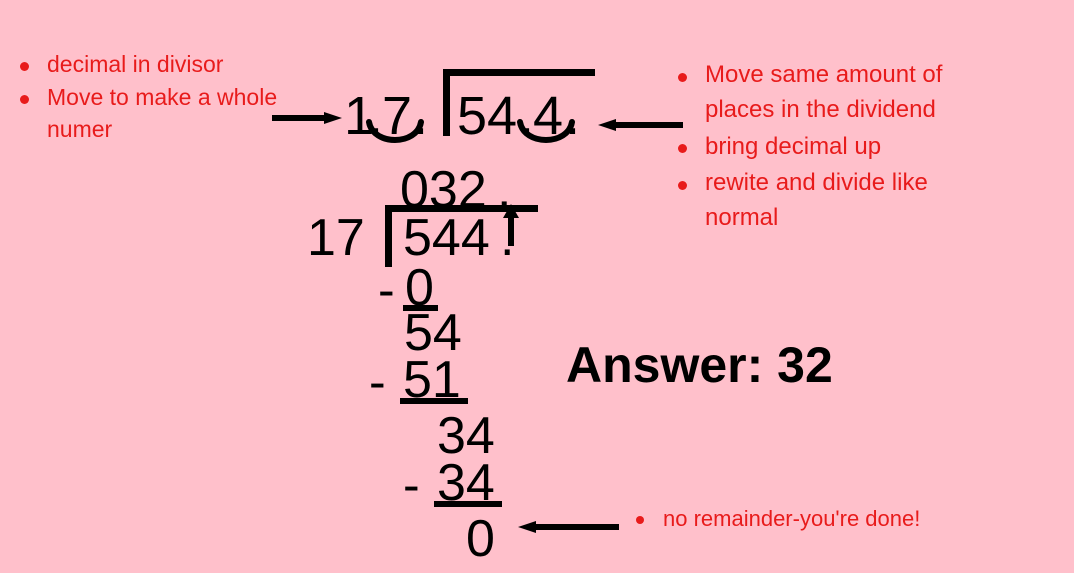  I want to click on list-item: bring decimal up, so click(835, 147).